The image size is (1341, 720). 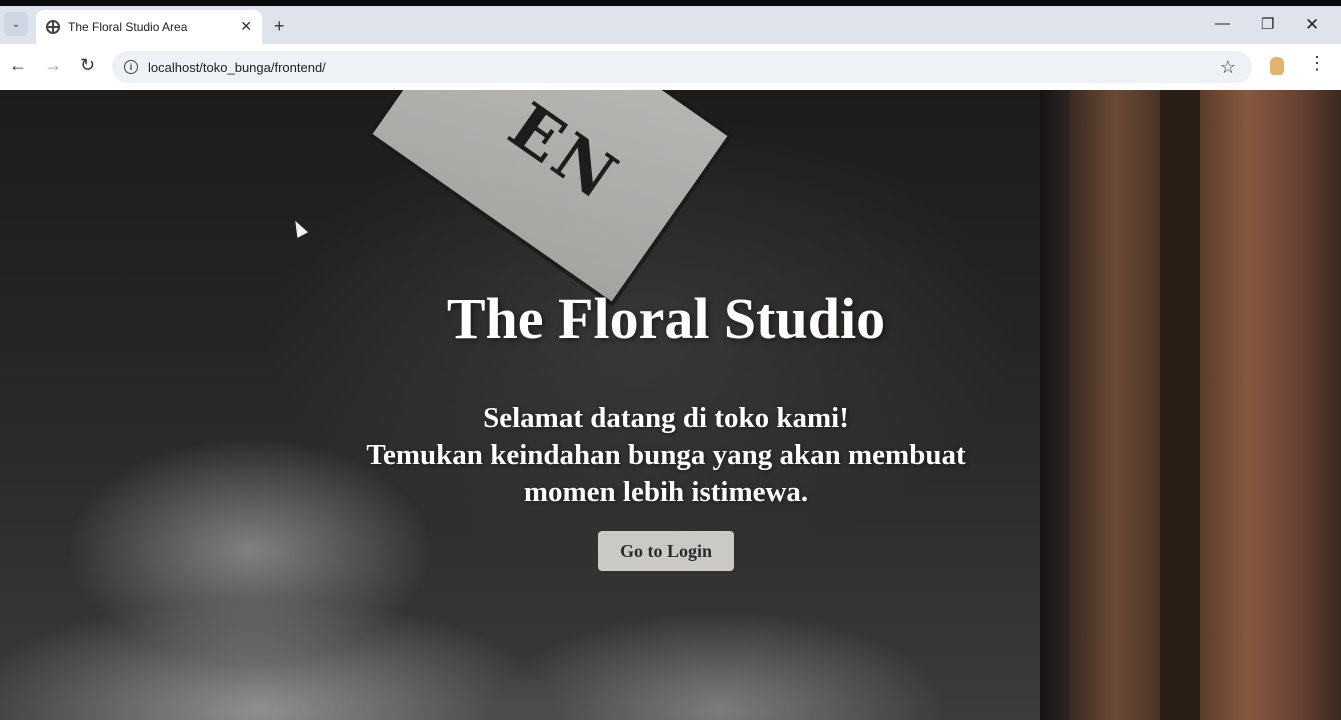 I want to click on extension-icon, so click(x=1277, y=66).